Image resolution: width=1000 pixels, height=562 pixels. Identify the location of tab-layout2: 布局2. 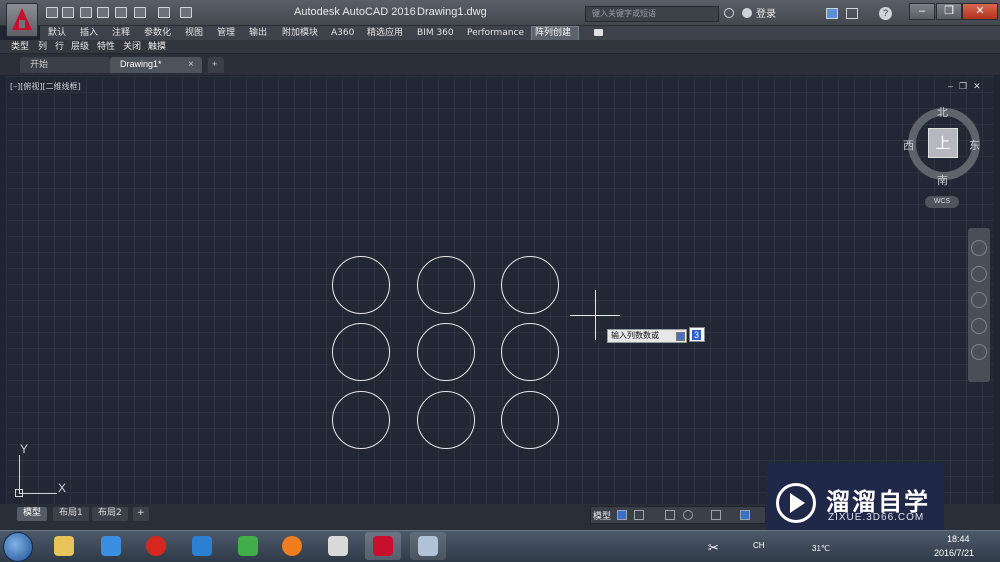
(110, 514).